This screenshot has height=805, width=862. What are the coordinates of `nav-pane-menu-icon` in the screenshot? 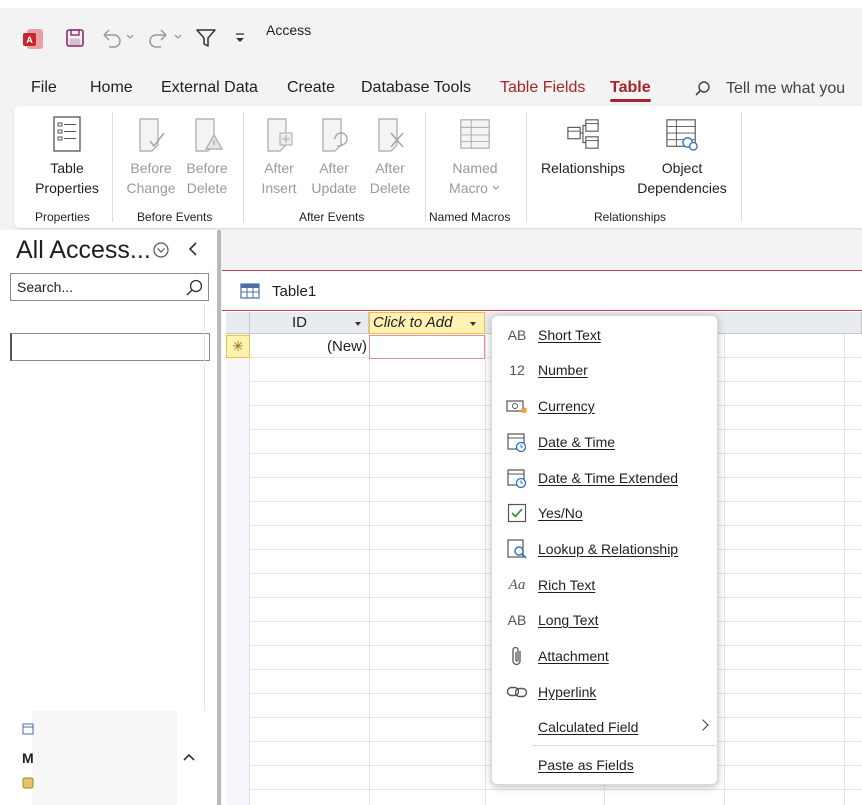 It's located at (161, 250).